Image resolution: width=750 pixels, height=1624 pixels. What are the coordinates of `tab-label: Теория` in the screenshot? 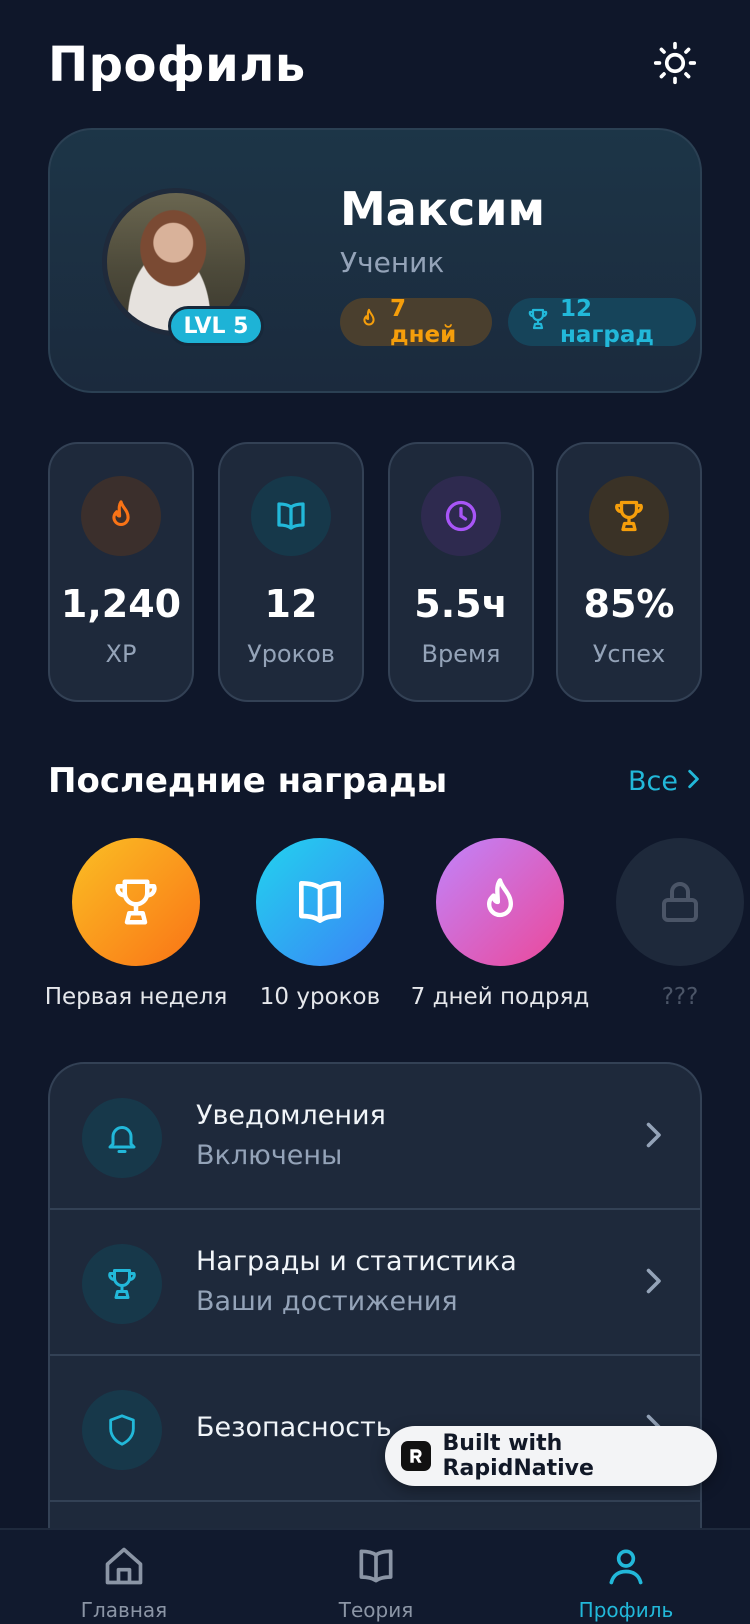 It's located at (376, 1610).